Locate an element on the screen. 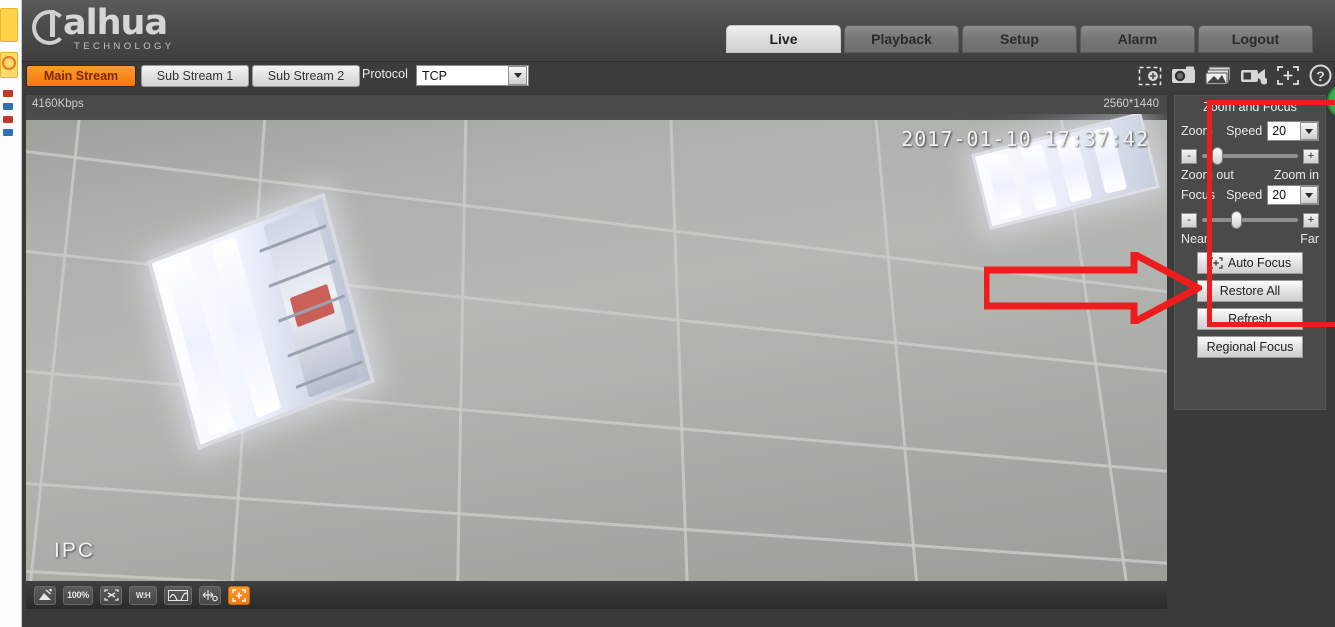 This screenshot has width=1335, height=627. focus-slider-row: - + is located at coordinates (1250, 220).